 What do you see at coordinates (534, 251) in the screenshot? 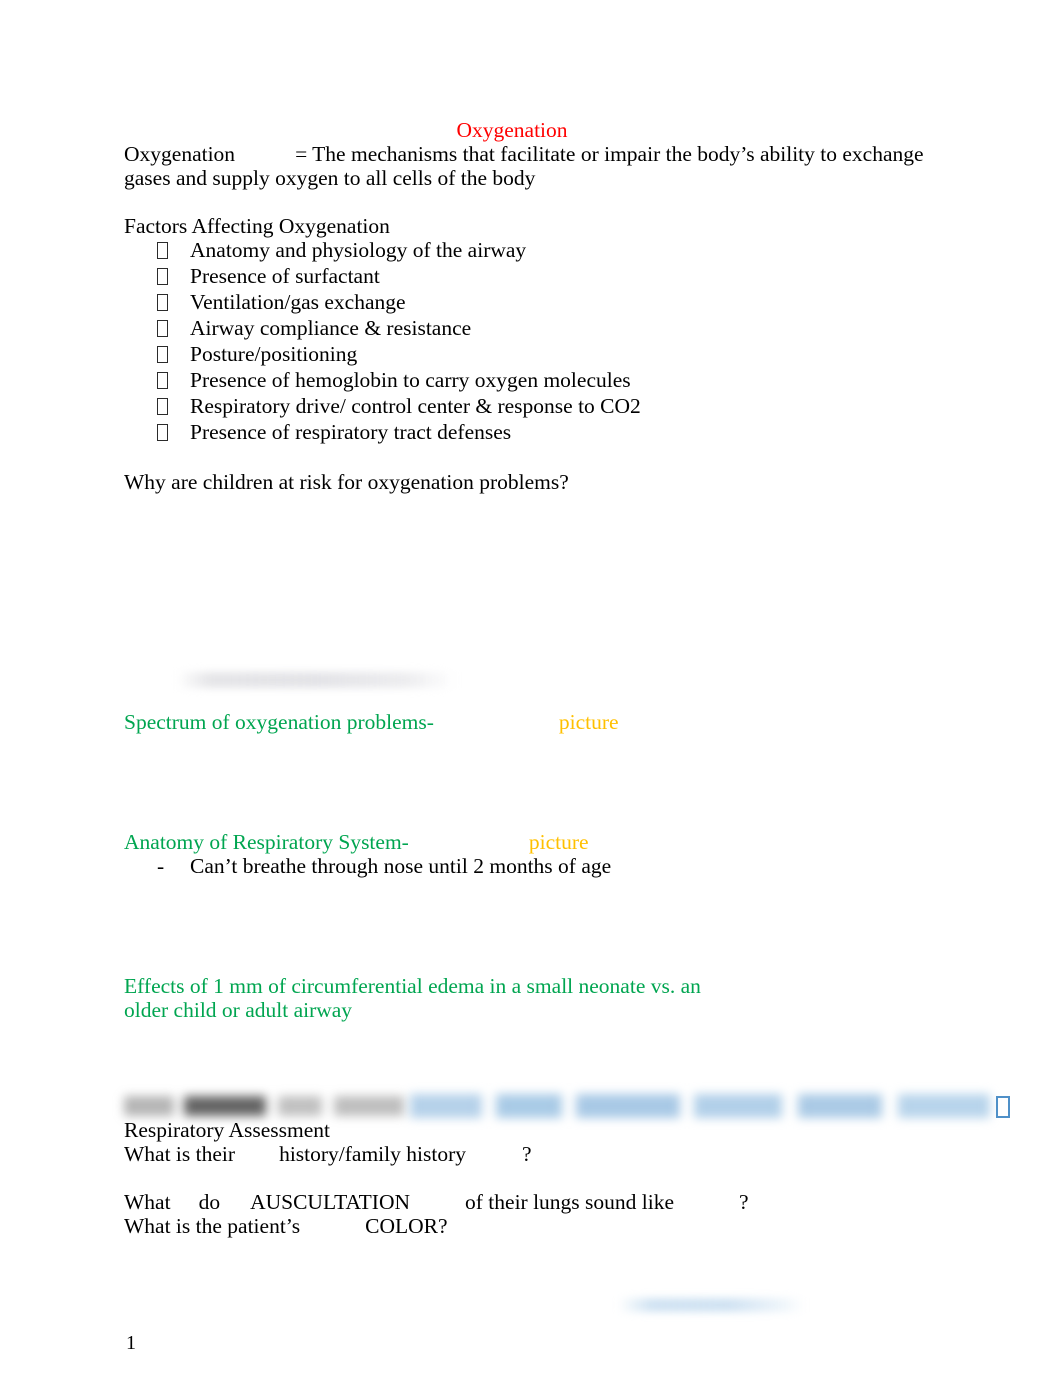
I see `list-item: Anatomy and physiology of the airway` at bounding box center [534, 251].